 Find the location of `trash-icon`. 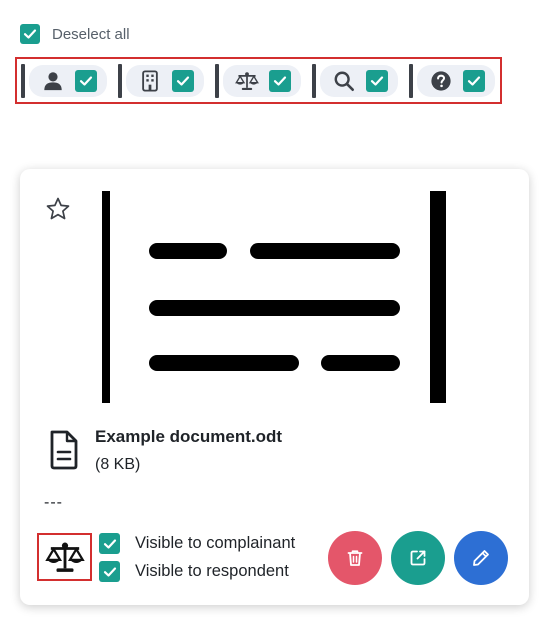

trash-icon is located at coordinates (355, 558).